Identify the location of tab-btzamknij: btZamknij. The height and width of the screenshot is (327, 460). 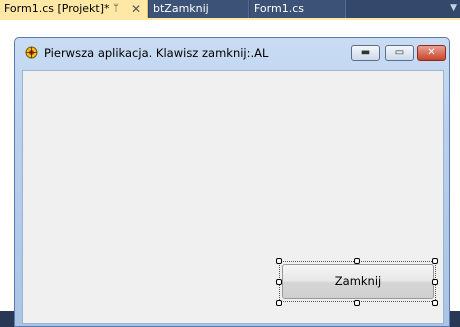
(199, 9).